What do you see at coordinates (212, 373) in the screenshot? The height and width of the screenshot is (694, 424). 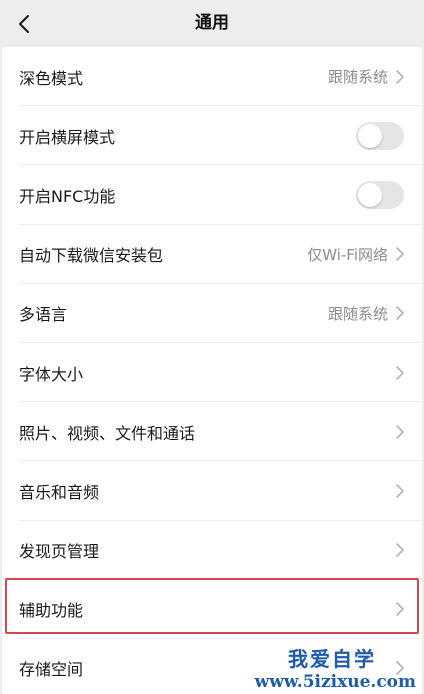 I see `setting-font-size: 字体大小` at bounding box center [212, 373].